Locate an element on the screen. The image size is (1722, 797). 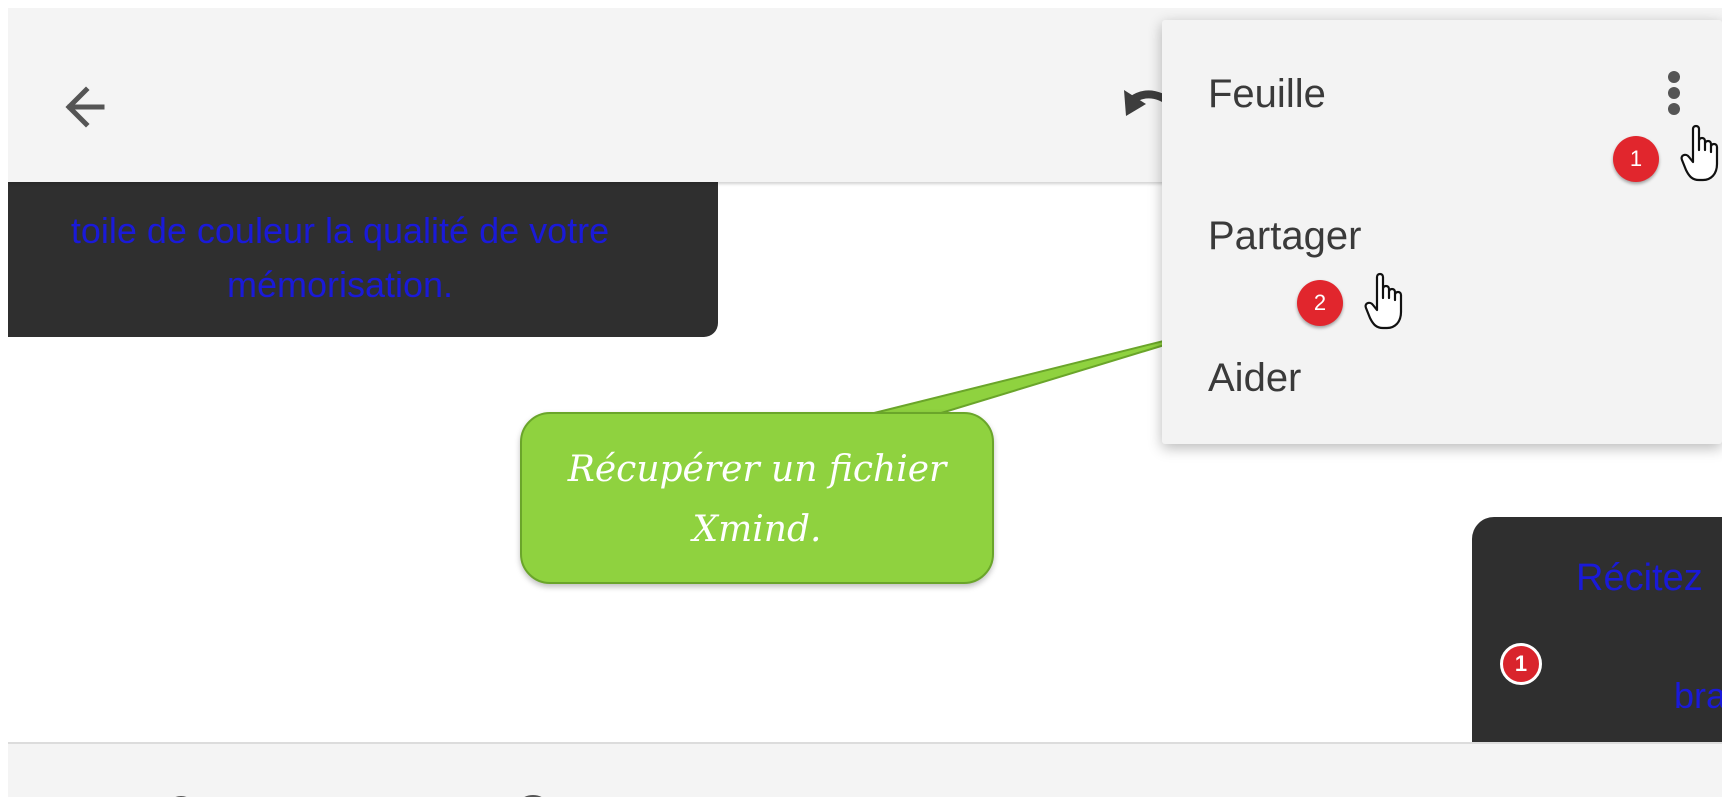
topic-node-text-fragment: bra is located at coordinates (1698, 695).